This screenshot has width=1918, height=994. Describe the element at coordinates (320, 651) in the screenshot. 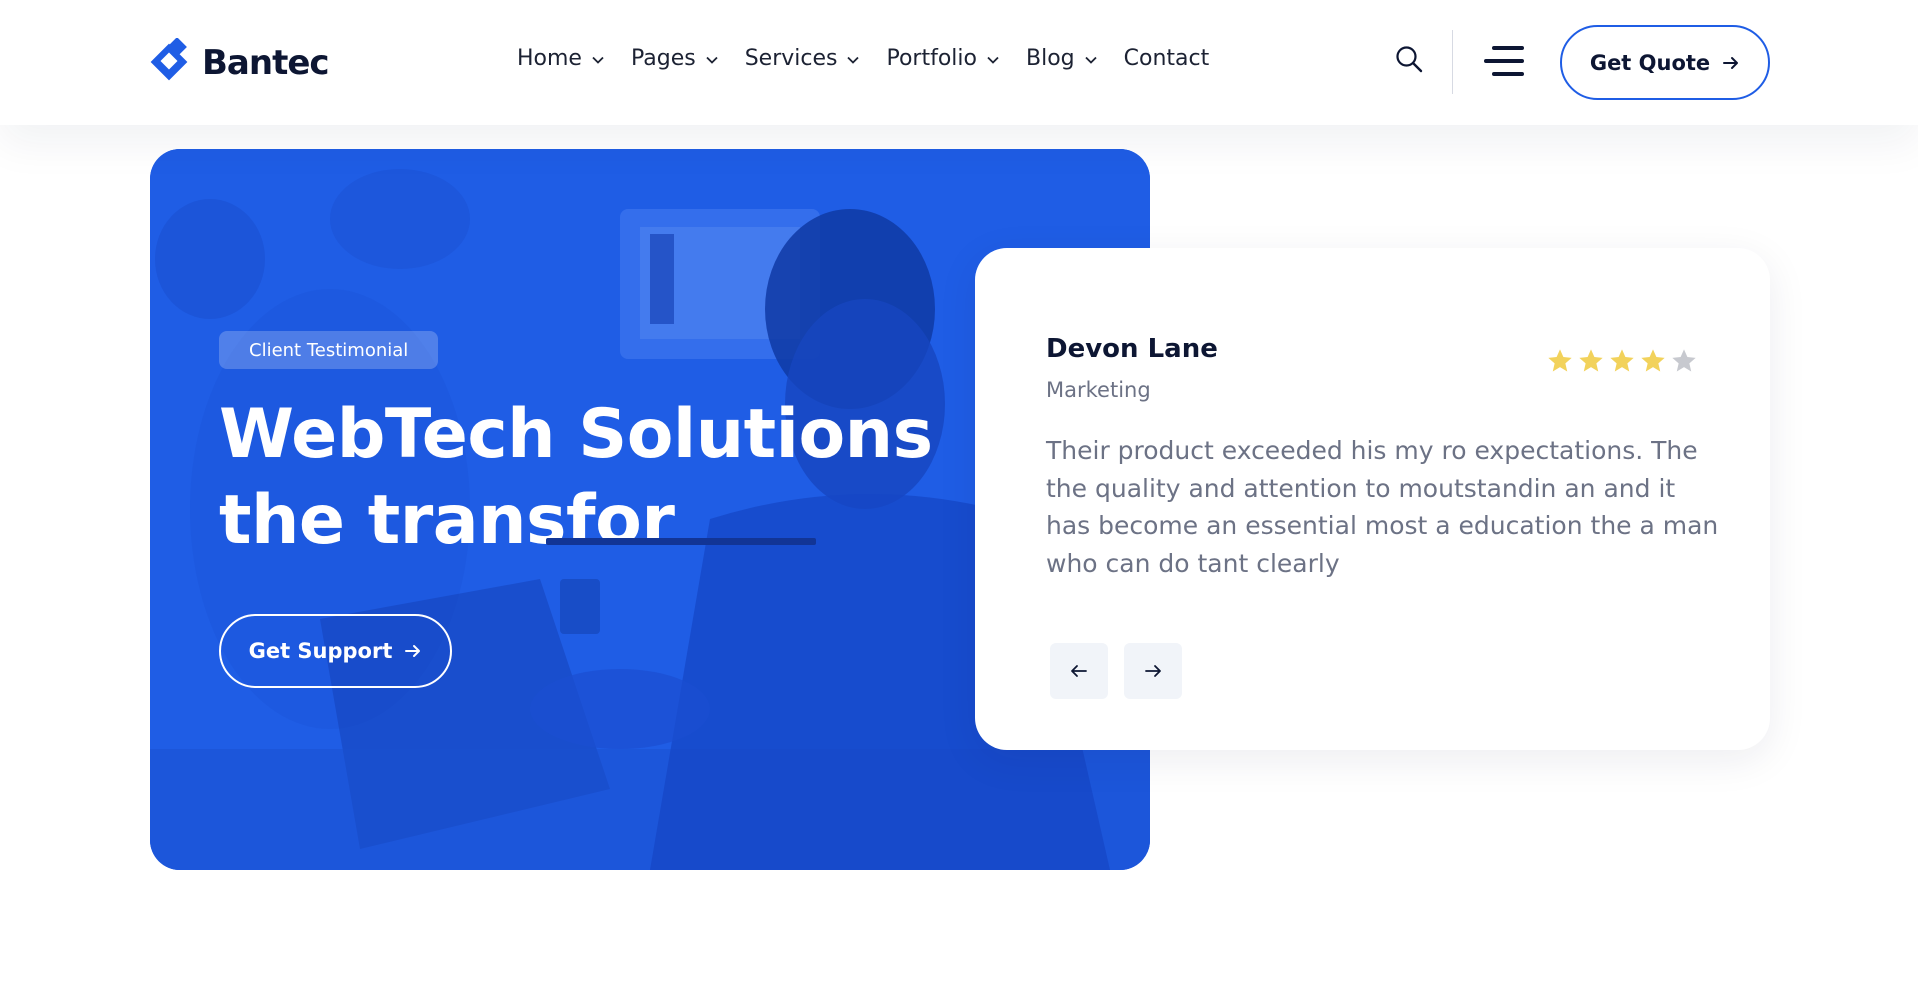

I see `get-support-label: Get Support` at that location.